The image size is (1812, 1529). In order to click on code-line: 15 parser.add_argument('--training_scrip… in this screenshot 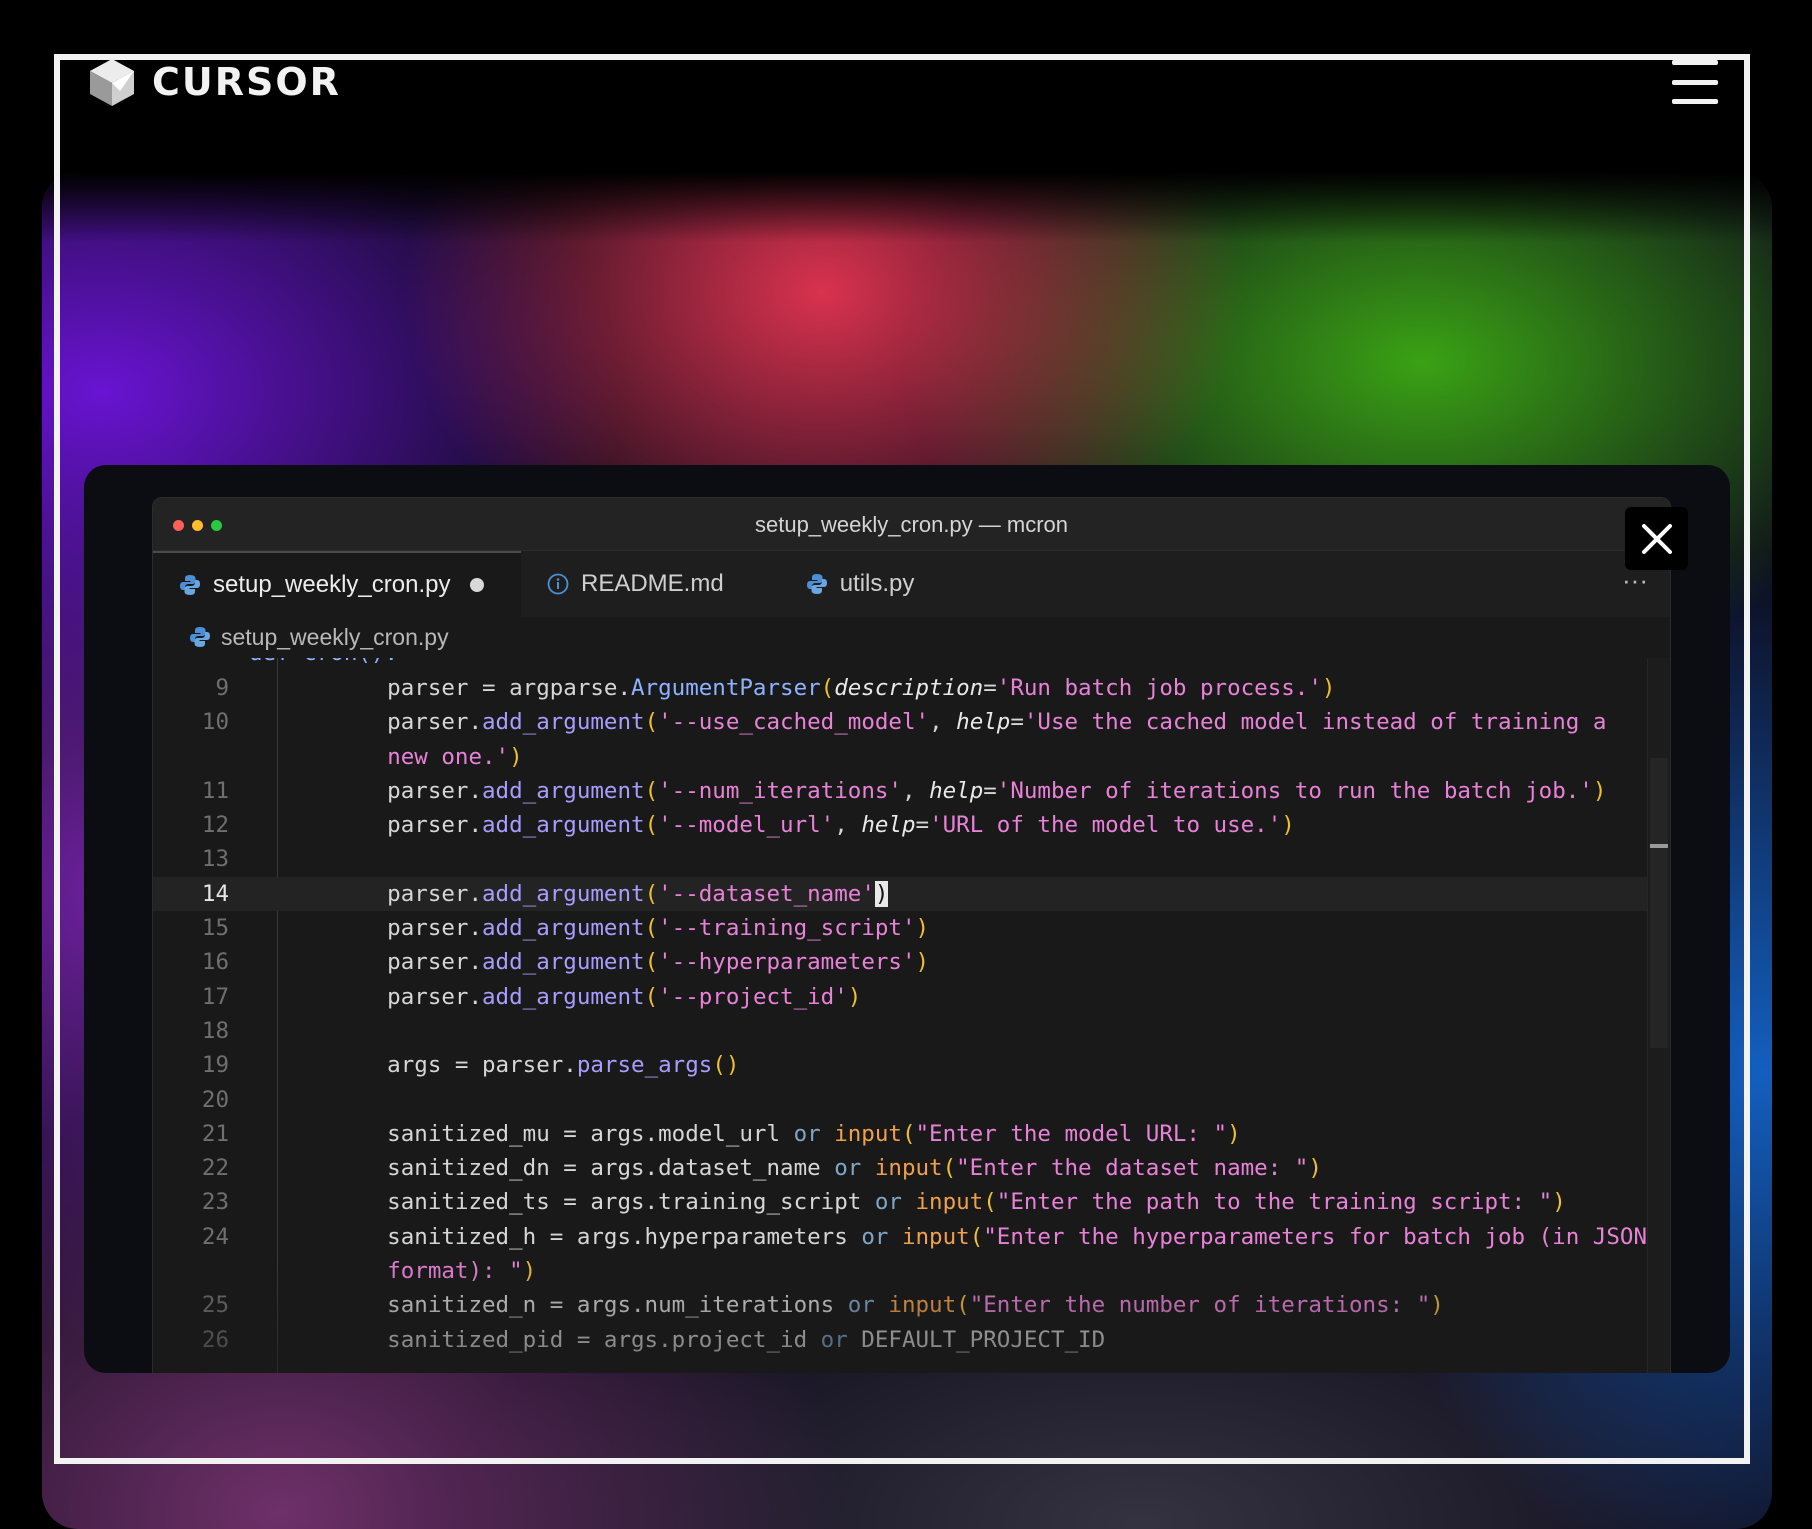, I will do `click(900, 928)`.